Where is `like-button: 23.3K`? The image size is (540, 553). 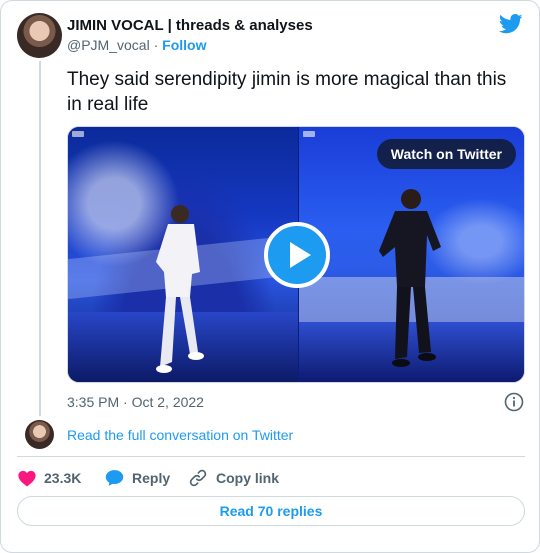 like-button: 23.3K is located at coordinates (49, 478).